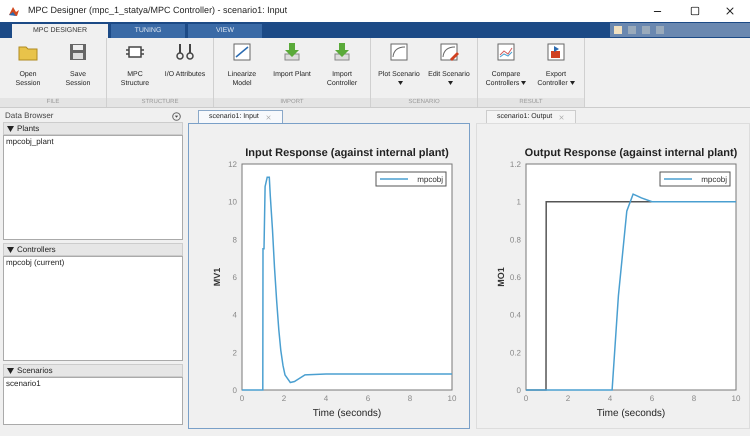 The width and height of the screenshot is (750, 436). Describe the element at coordinates (234, 315) in the screenshot. I see `y-tick-label: 4` at that location.